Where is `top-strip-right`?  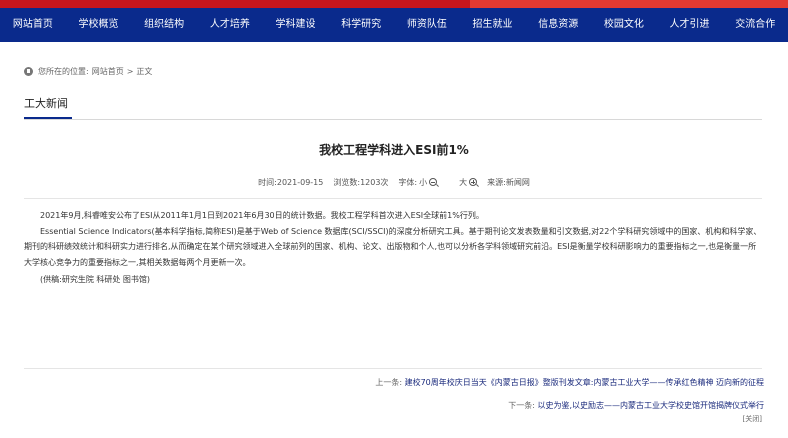
top-strip-right is located at coordinates (629, 4).